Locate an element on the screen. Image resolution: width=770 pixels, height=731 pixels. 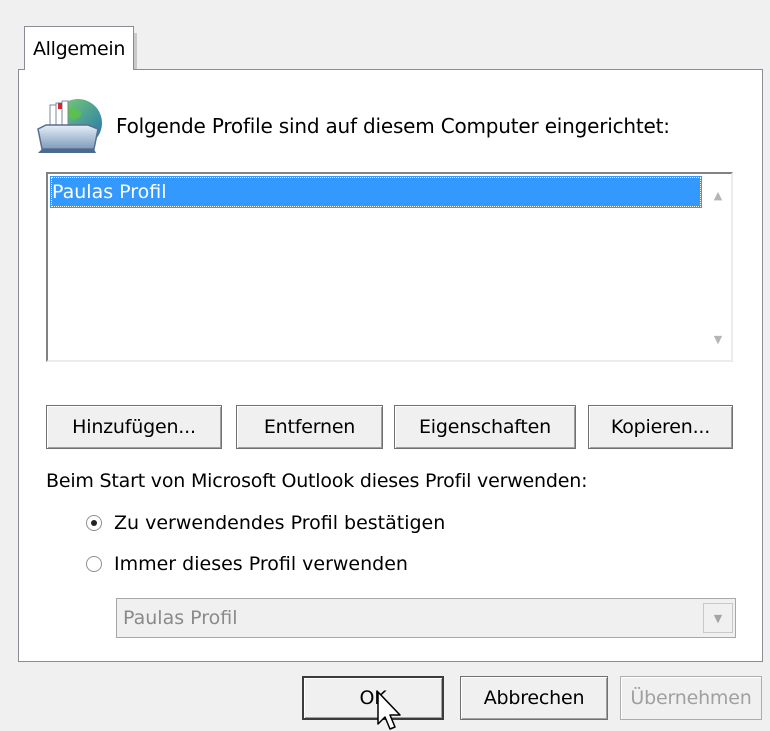
cancel-label: Abbrechen is located at coordinates (534, 698).